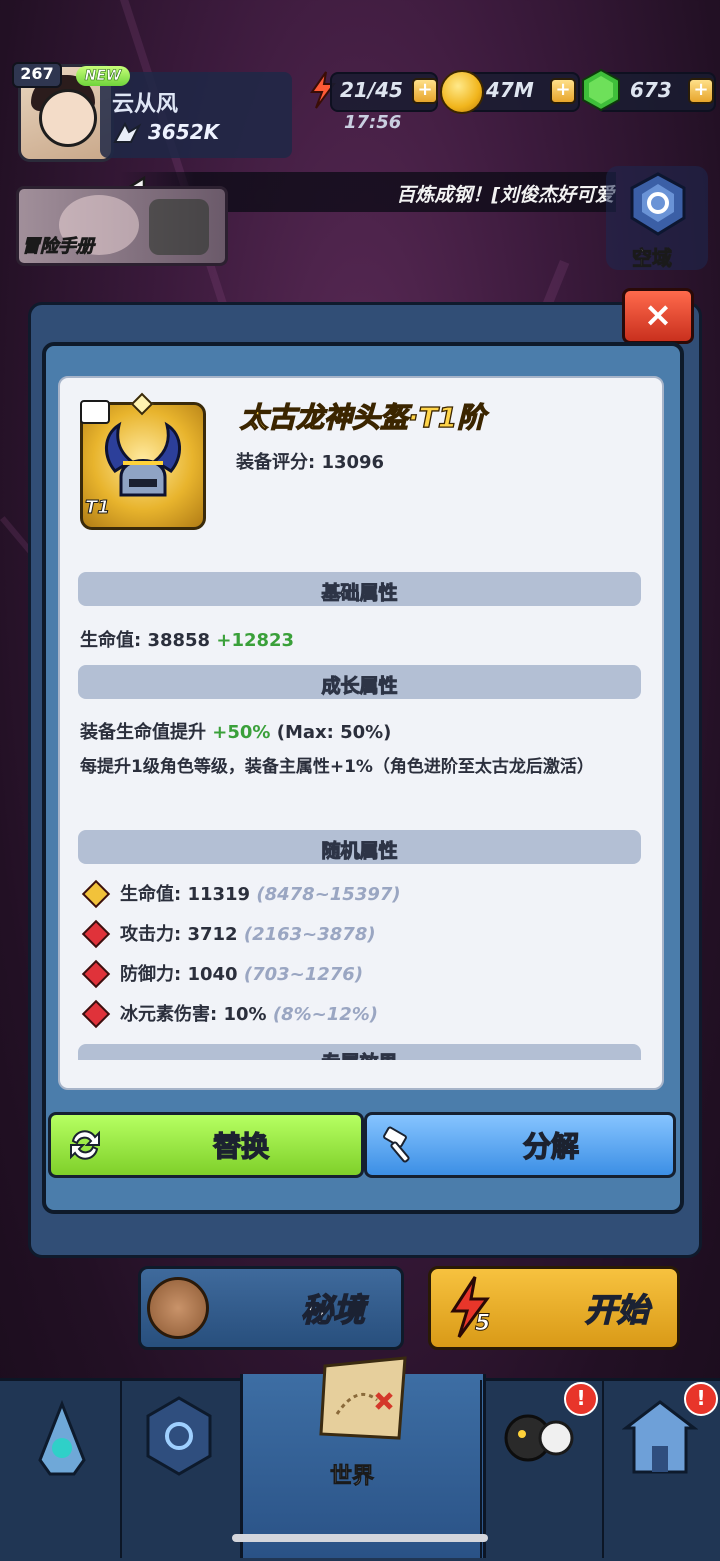 This screenshot has height=1561, width=720. I want to click on growth-line-1: 装备生命值提升 +50% (Max: 50%), so click(235, 731).